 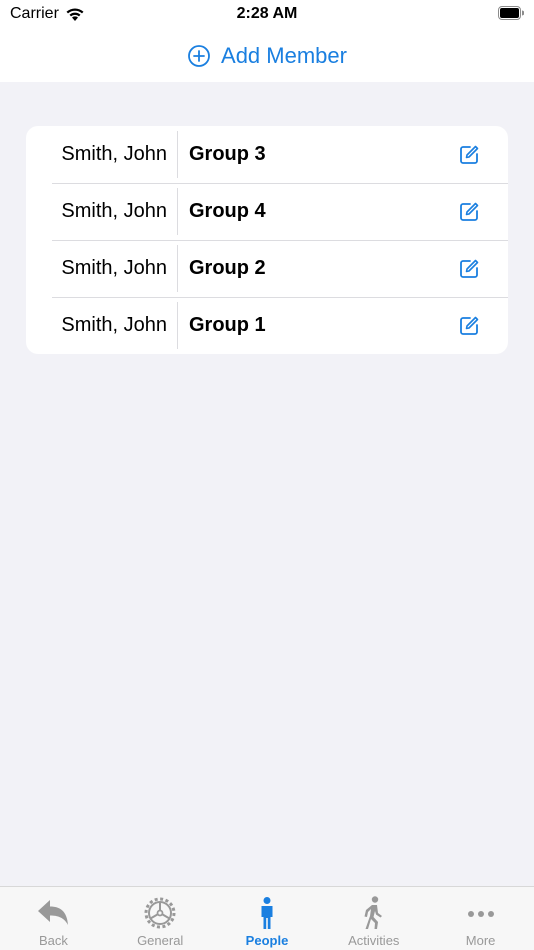 I want to click on walking-icon, so click(x=373, y=912).